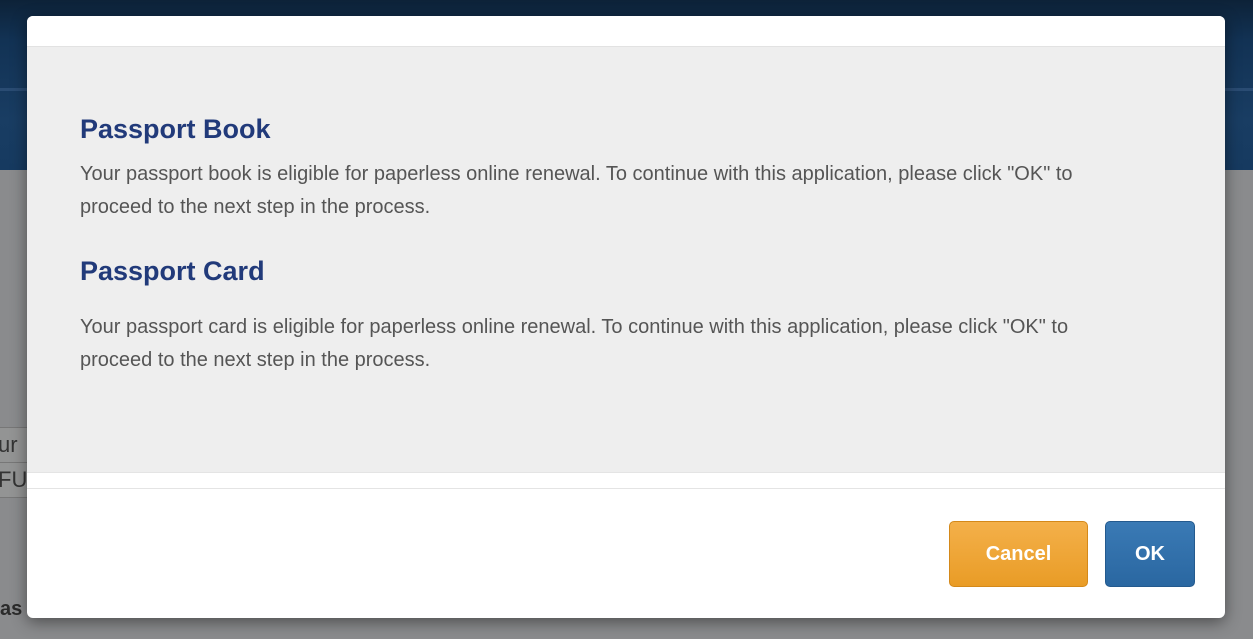  What do you see at coordinates (175, 129) in the screenshot?
I see `passport-book-title: Passport Book` at bounding box center [175, 129].